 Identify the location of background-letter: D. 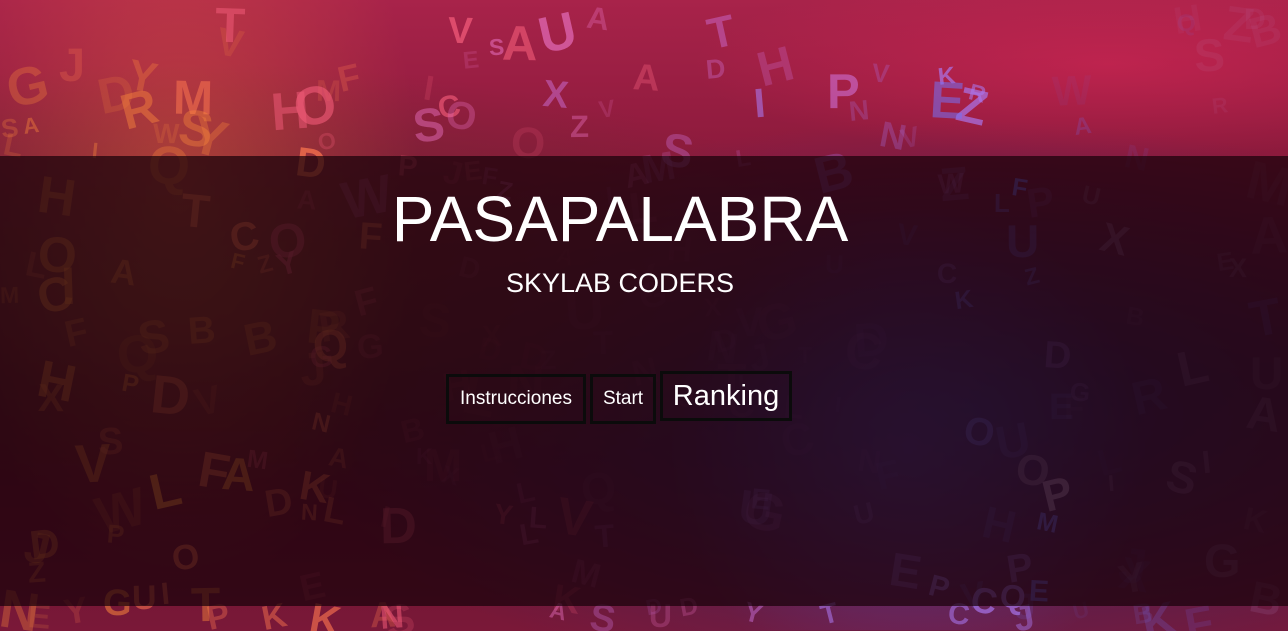
(716, 69).